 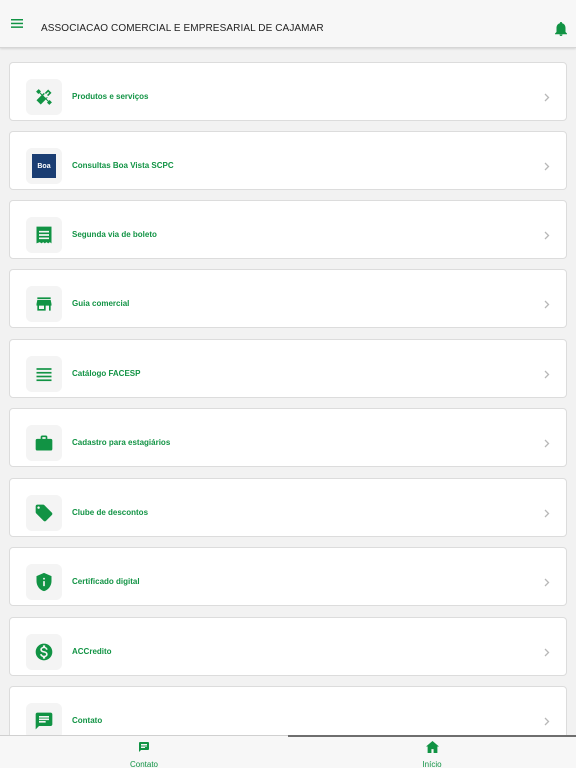 I want to click on tab-contato: Contato, so click(x=144, y=754).